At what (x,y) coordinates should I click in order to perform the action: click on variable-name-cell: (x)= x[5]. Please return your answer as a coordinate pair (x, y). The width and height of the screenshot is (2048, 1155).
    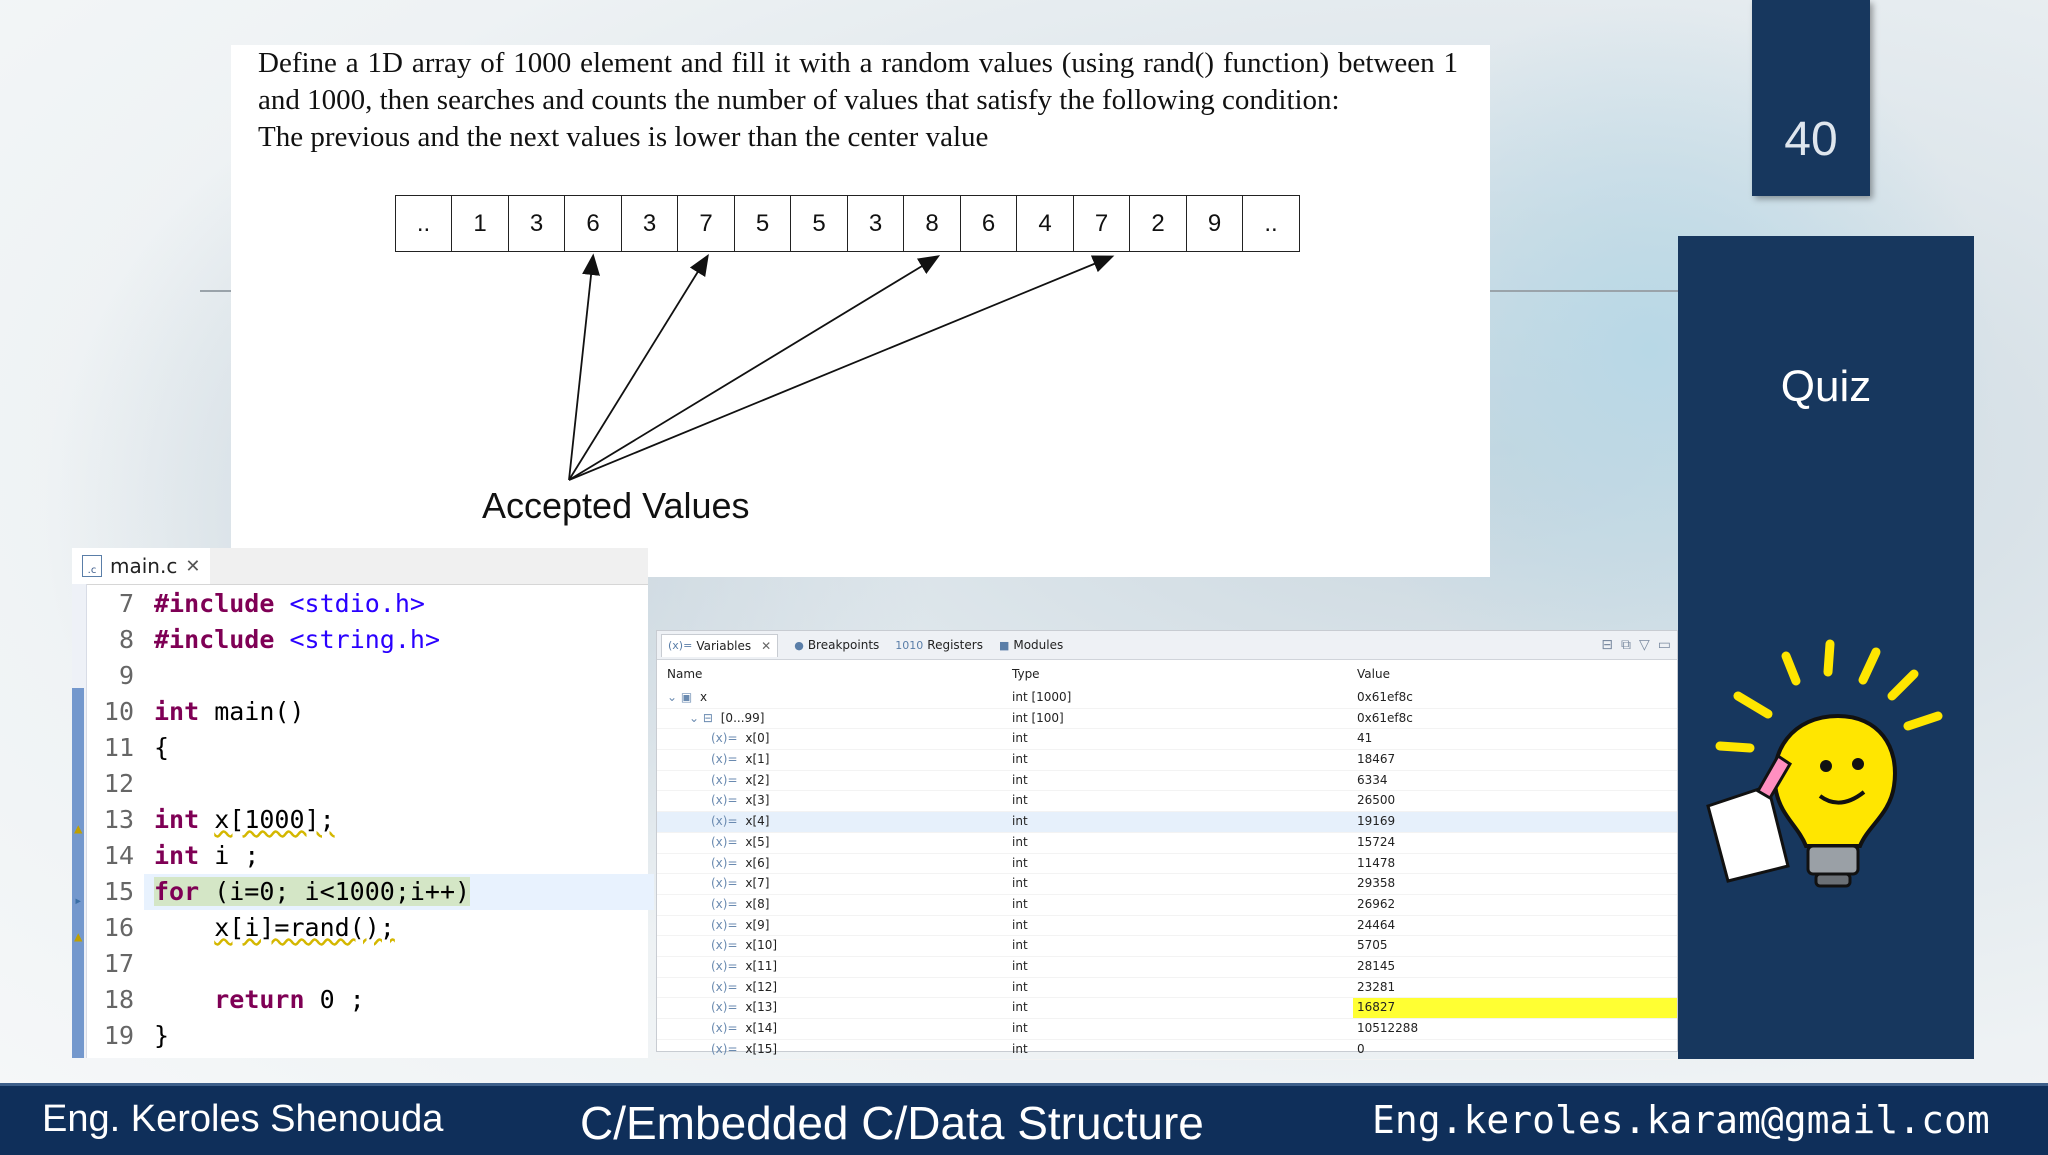
    Looking at the image, I should click on (740, 843).